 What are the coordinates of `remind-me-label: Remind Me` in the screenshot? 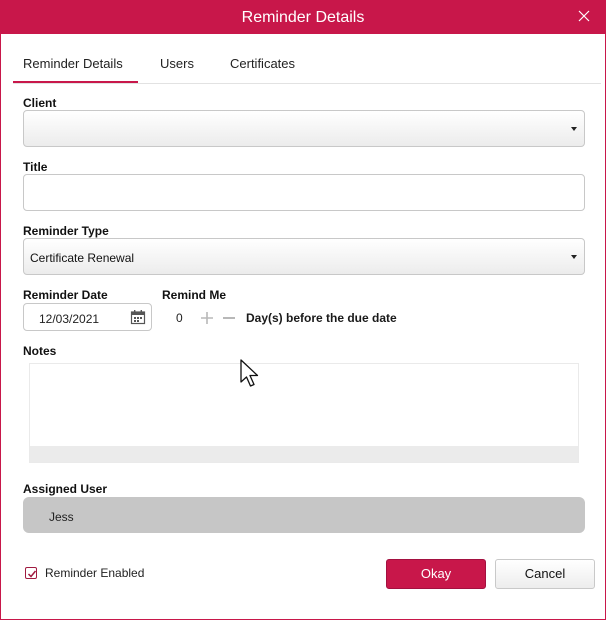 It's located at (194, 295).